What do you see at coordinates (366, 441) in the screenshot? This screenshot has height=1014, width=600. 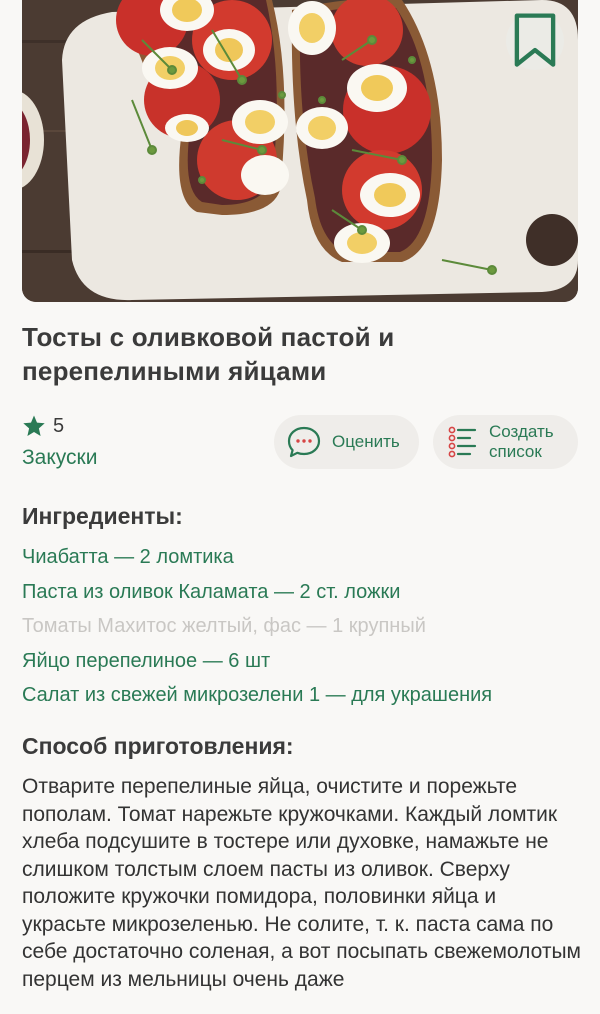 I see `rate-button-label: Оценить` at bounding box center [366, 441].